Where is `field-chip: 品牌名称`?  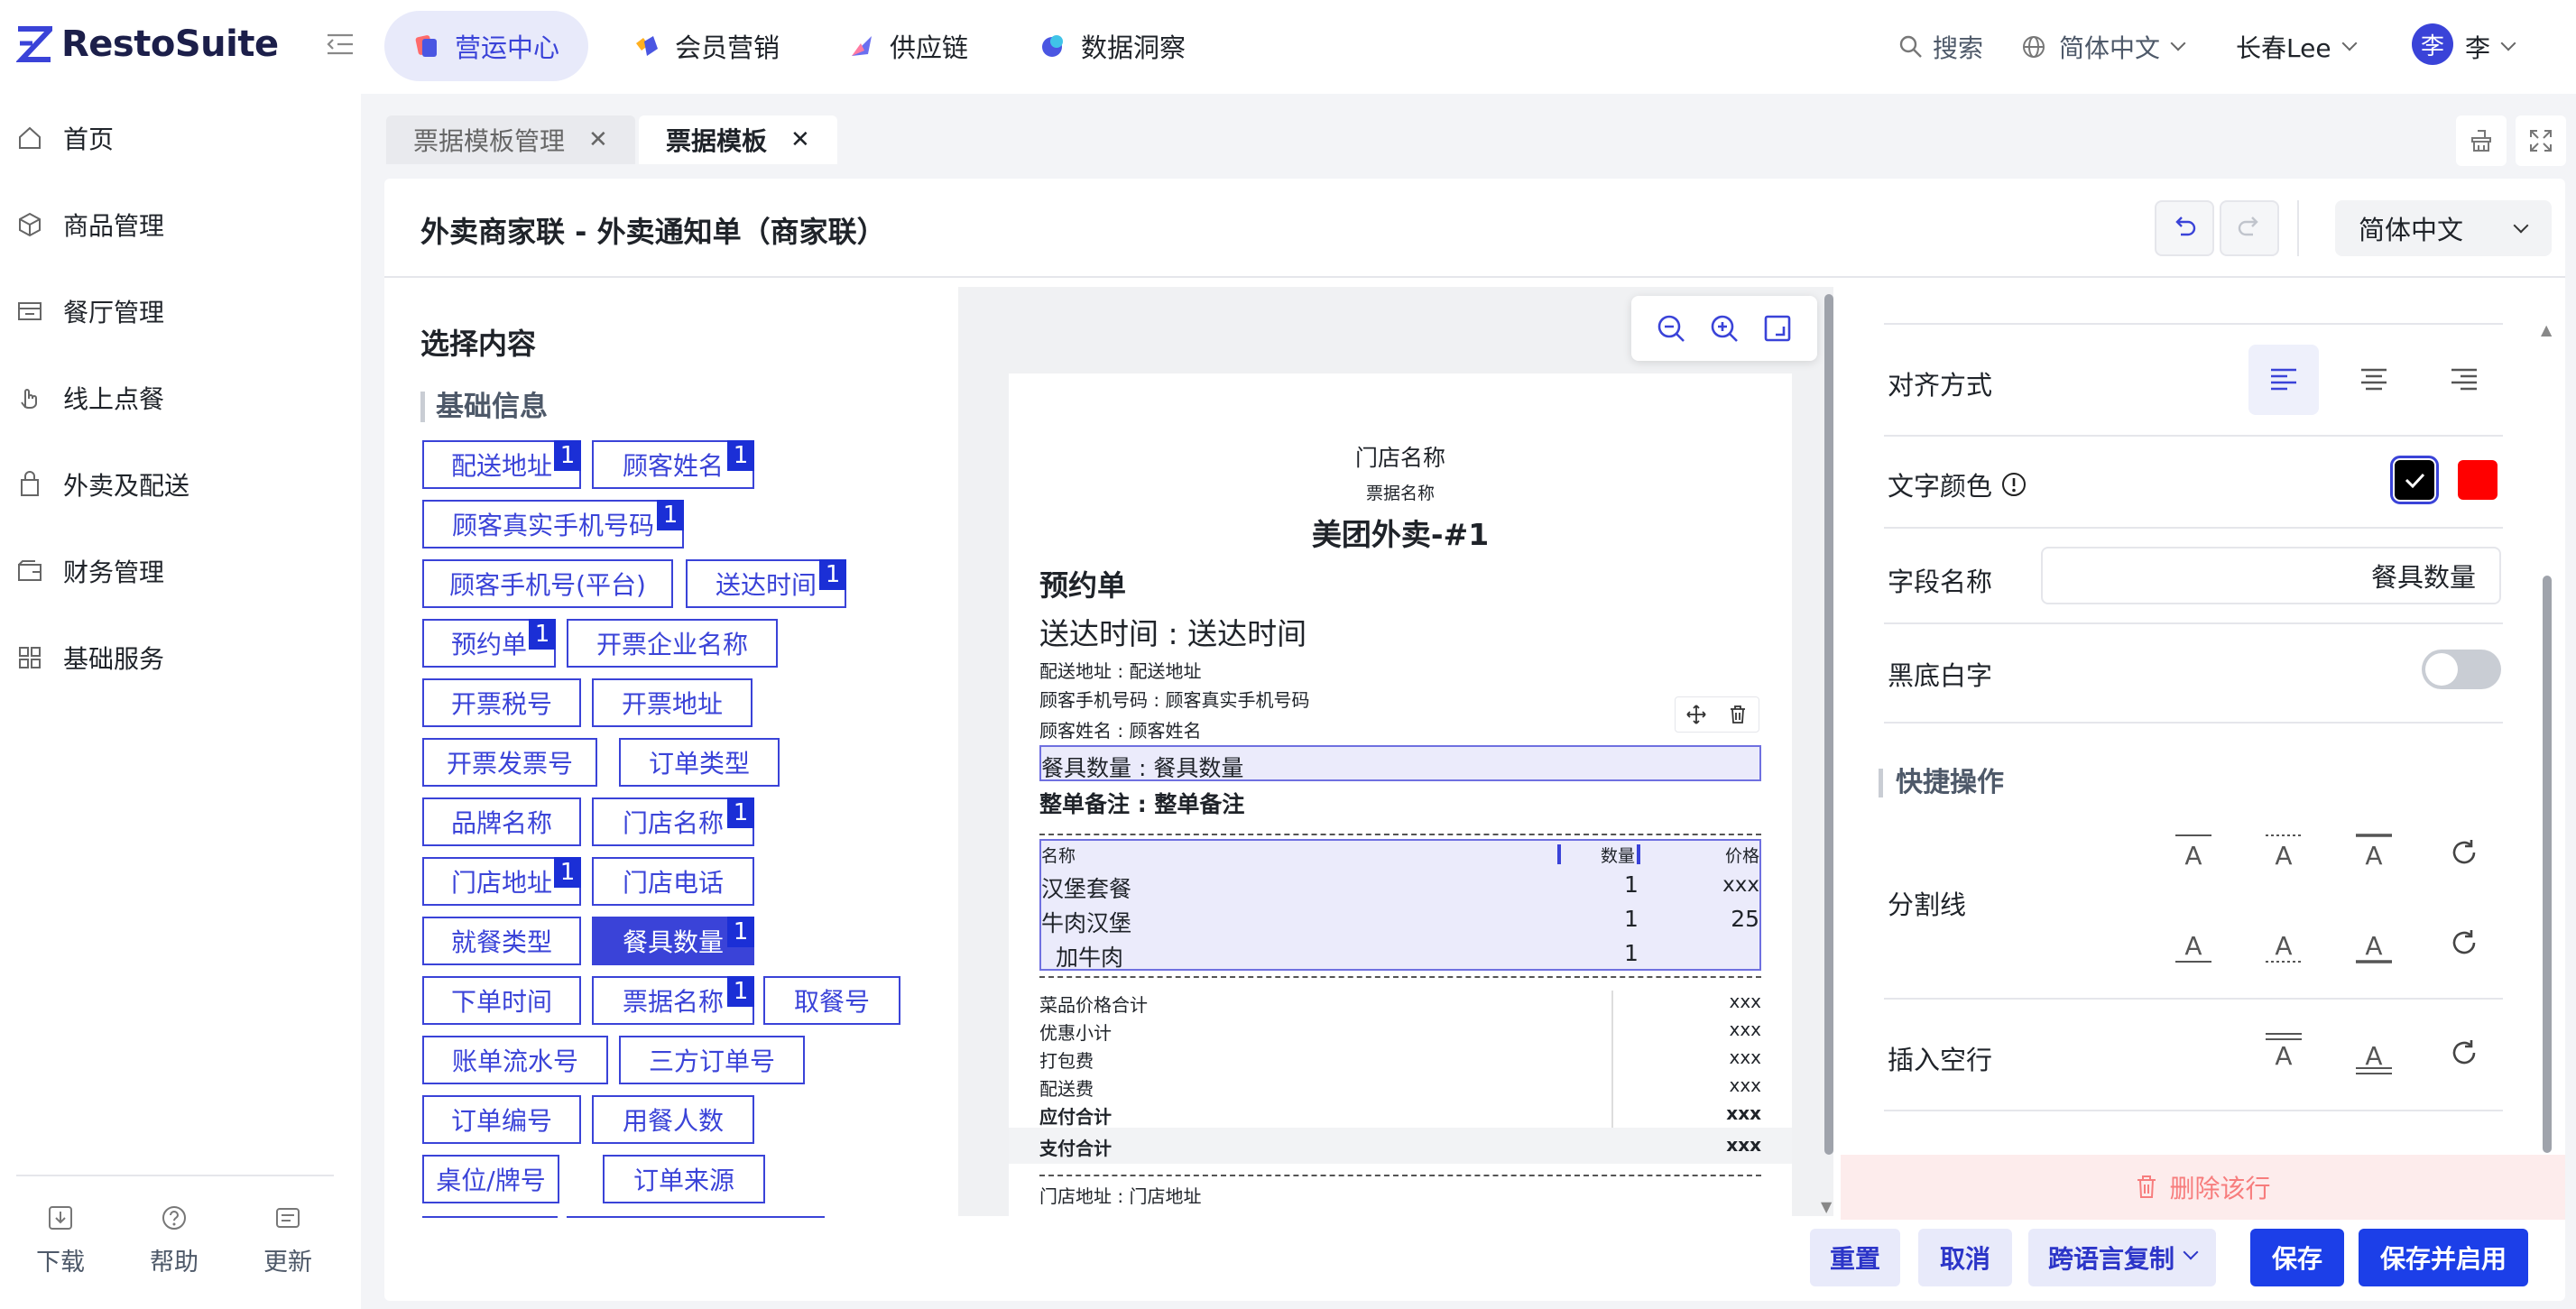 field-chip: 品牌名称 is located at coordinates (501, 821).